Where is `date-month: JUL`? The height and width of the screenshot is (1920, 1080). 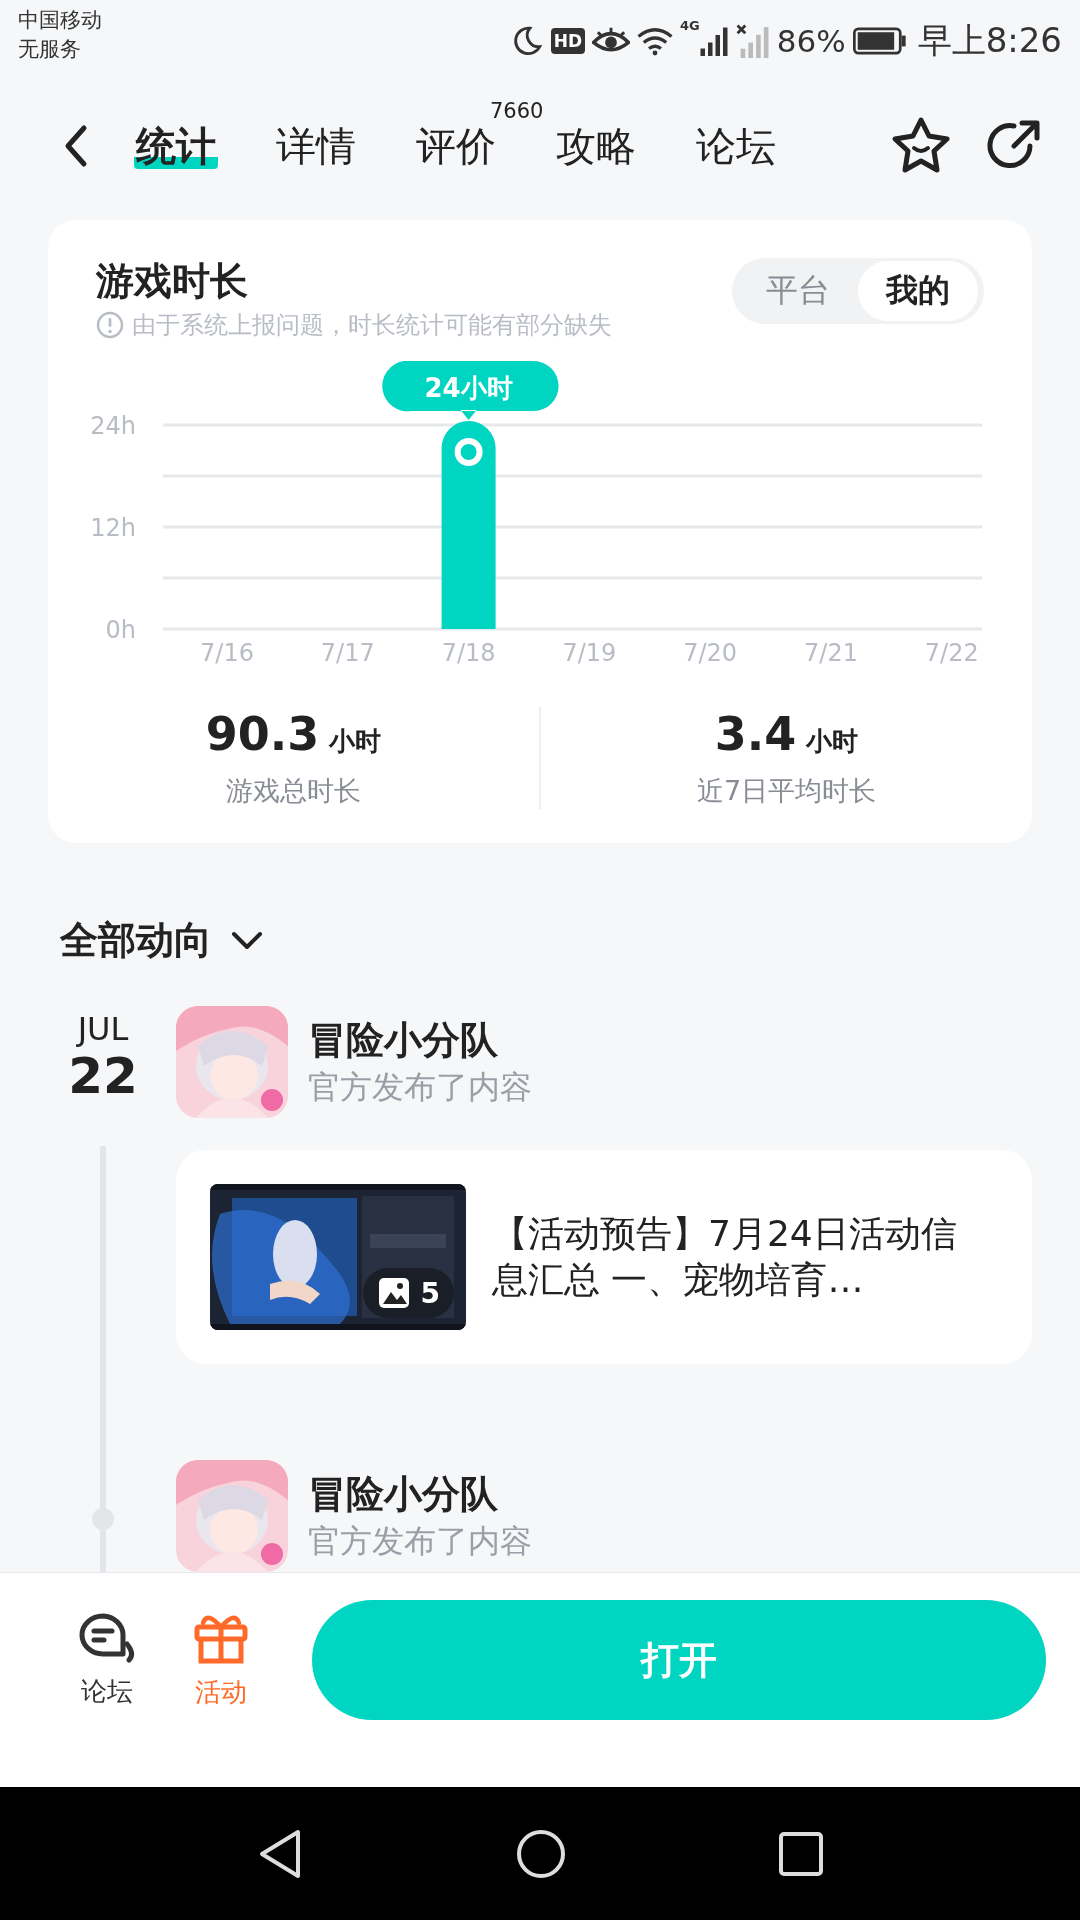 date-month: JUL is located at coordinates (102, 1030).